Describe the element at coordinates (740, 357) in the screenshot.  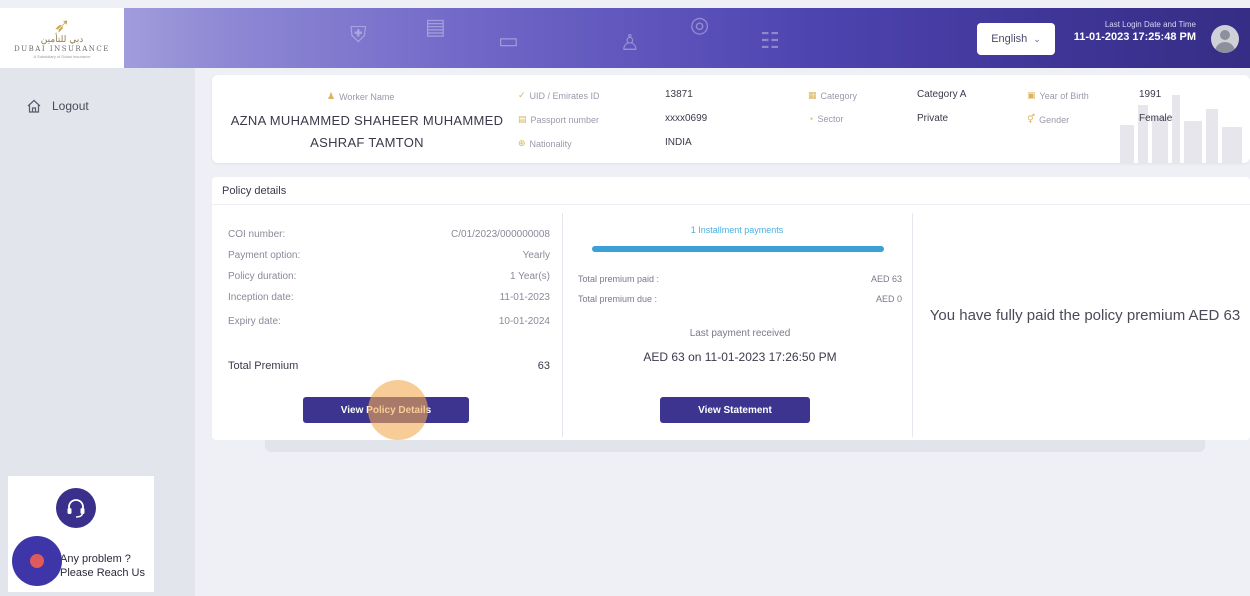
I see `last-payment-value: AED 63 on 11-01-2023 17:26:50 PM` at that location.